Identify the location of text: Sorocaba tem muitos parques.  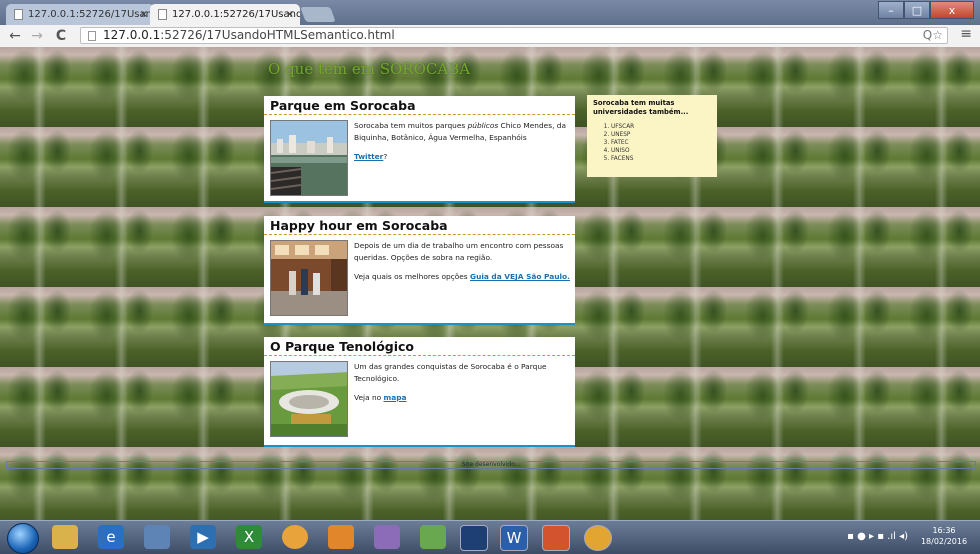
(411, 125).